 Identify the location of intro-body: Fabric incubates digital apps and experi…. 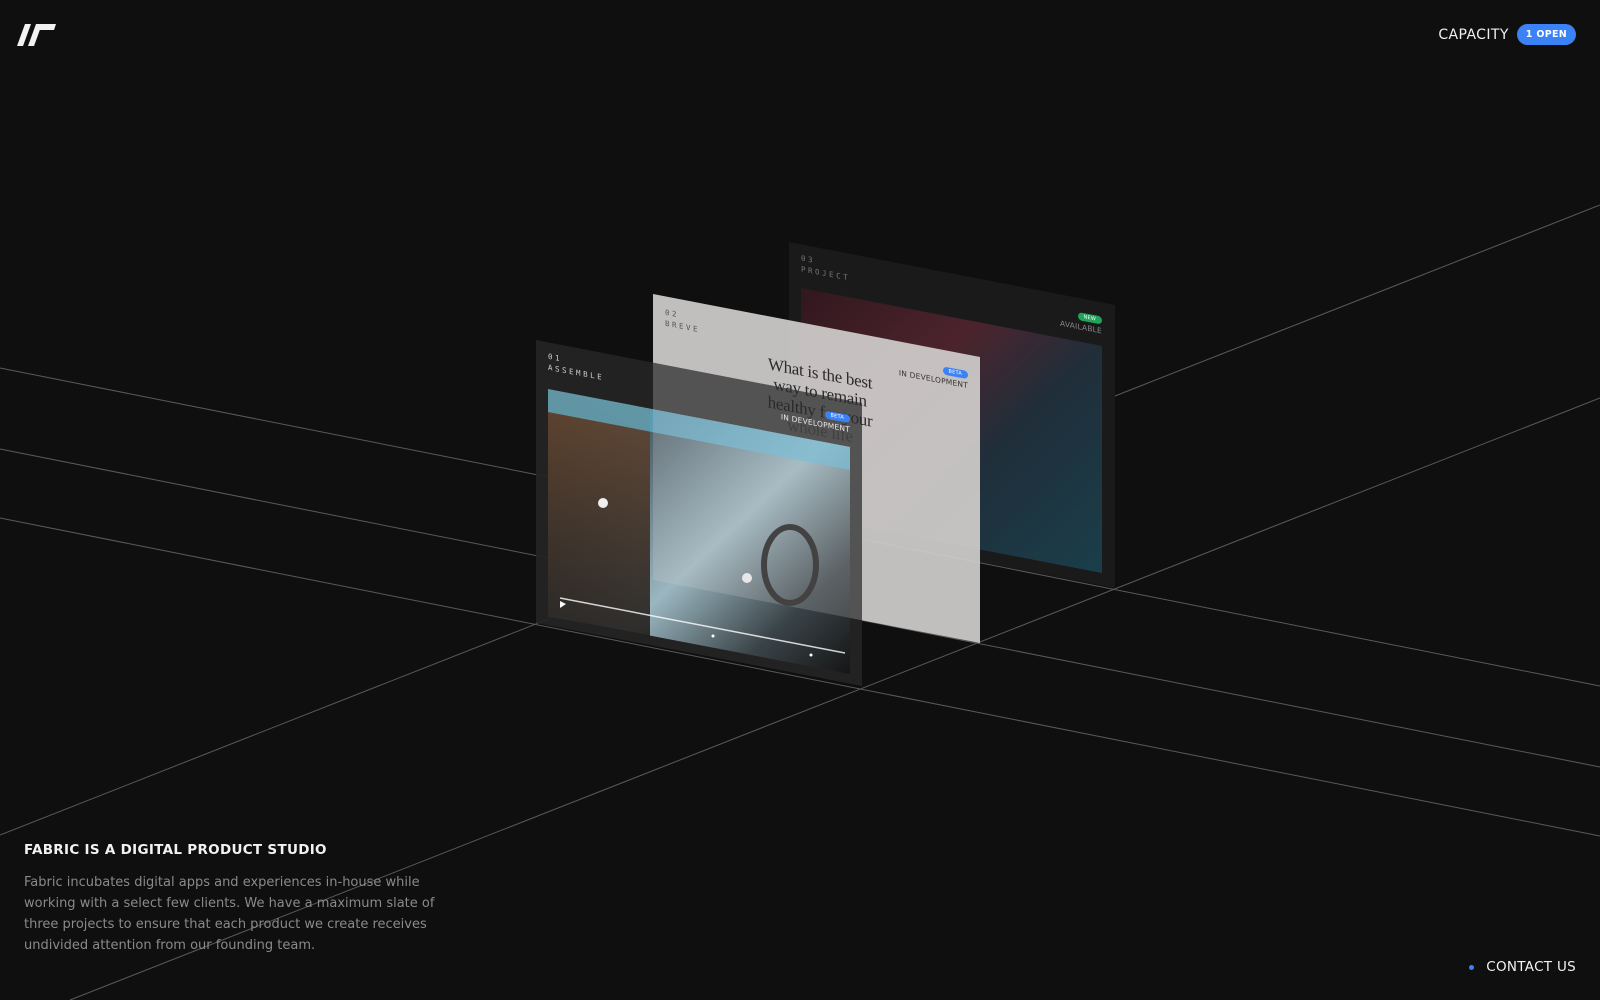
(229, 914).